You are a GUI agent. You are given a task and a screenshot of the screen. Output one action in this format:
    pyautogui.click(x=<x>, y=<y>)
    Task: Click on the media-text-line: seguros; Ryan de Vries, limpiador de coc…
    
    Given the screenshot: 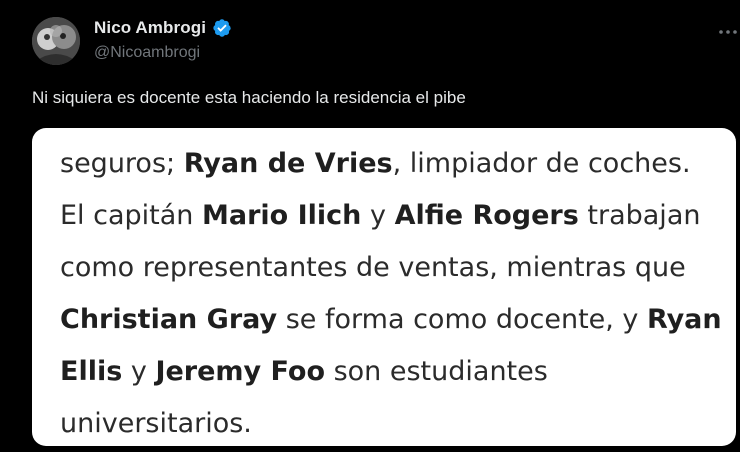 What is the action you would take?
    pyautogui.click(x=395, y=164)
    